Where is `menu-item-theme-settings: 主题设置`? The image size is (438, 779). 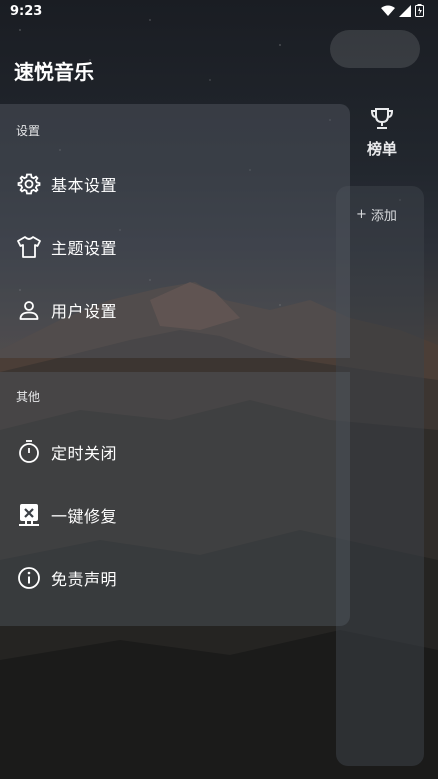
menu-item-theme-settings: 主题设置 is located at coordinates (175, 247).